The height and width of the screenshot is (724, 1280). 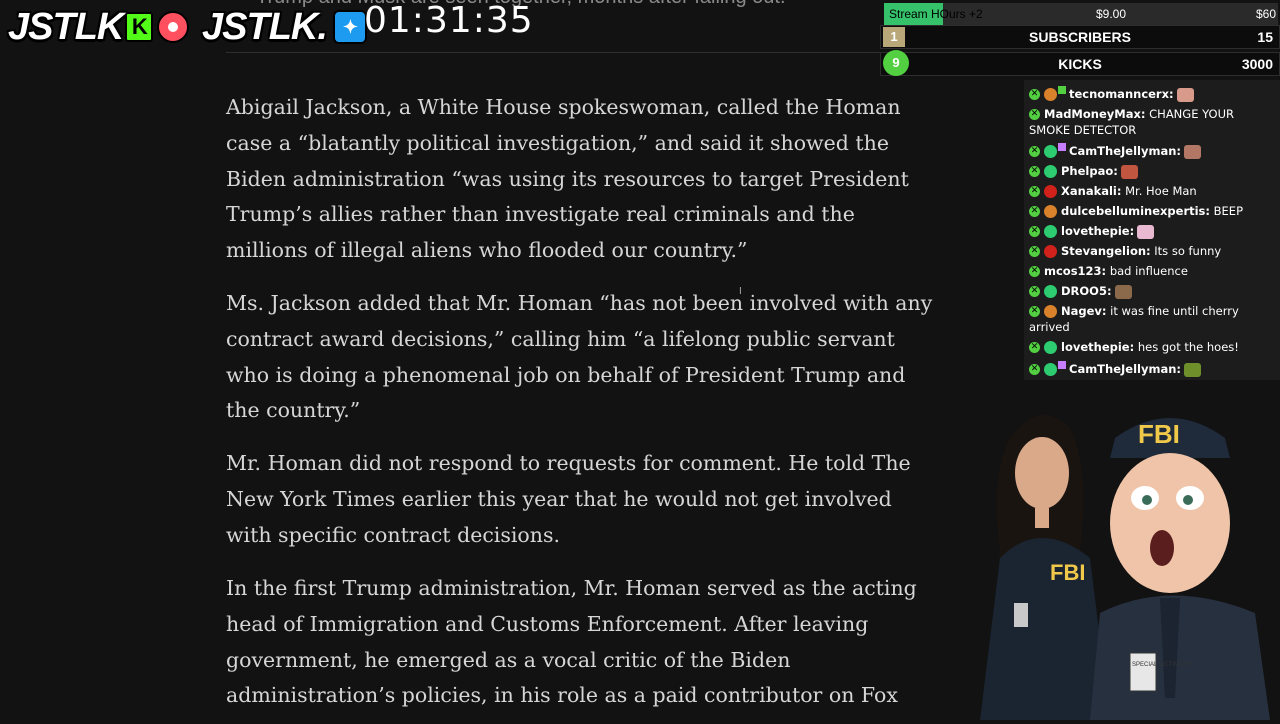 I want to click on chat-username: DROO5:, so click(x=1086, y=291).